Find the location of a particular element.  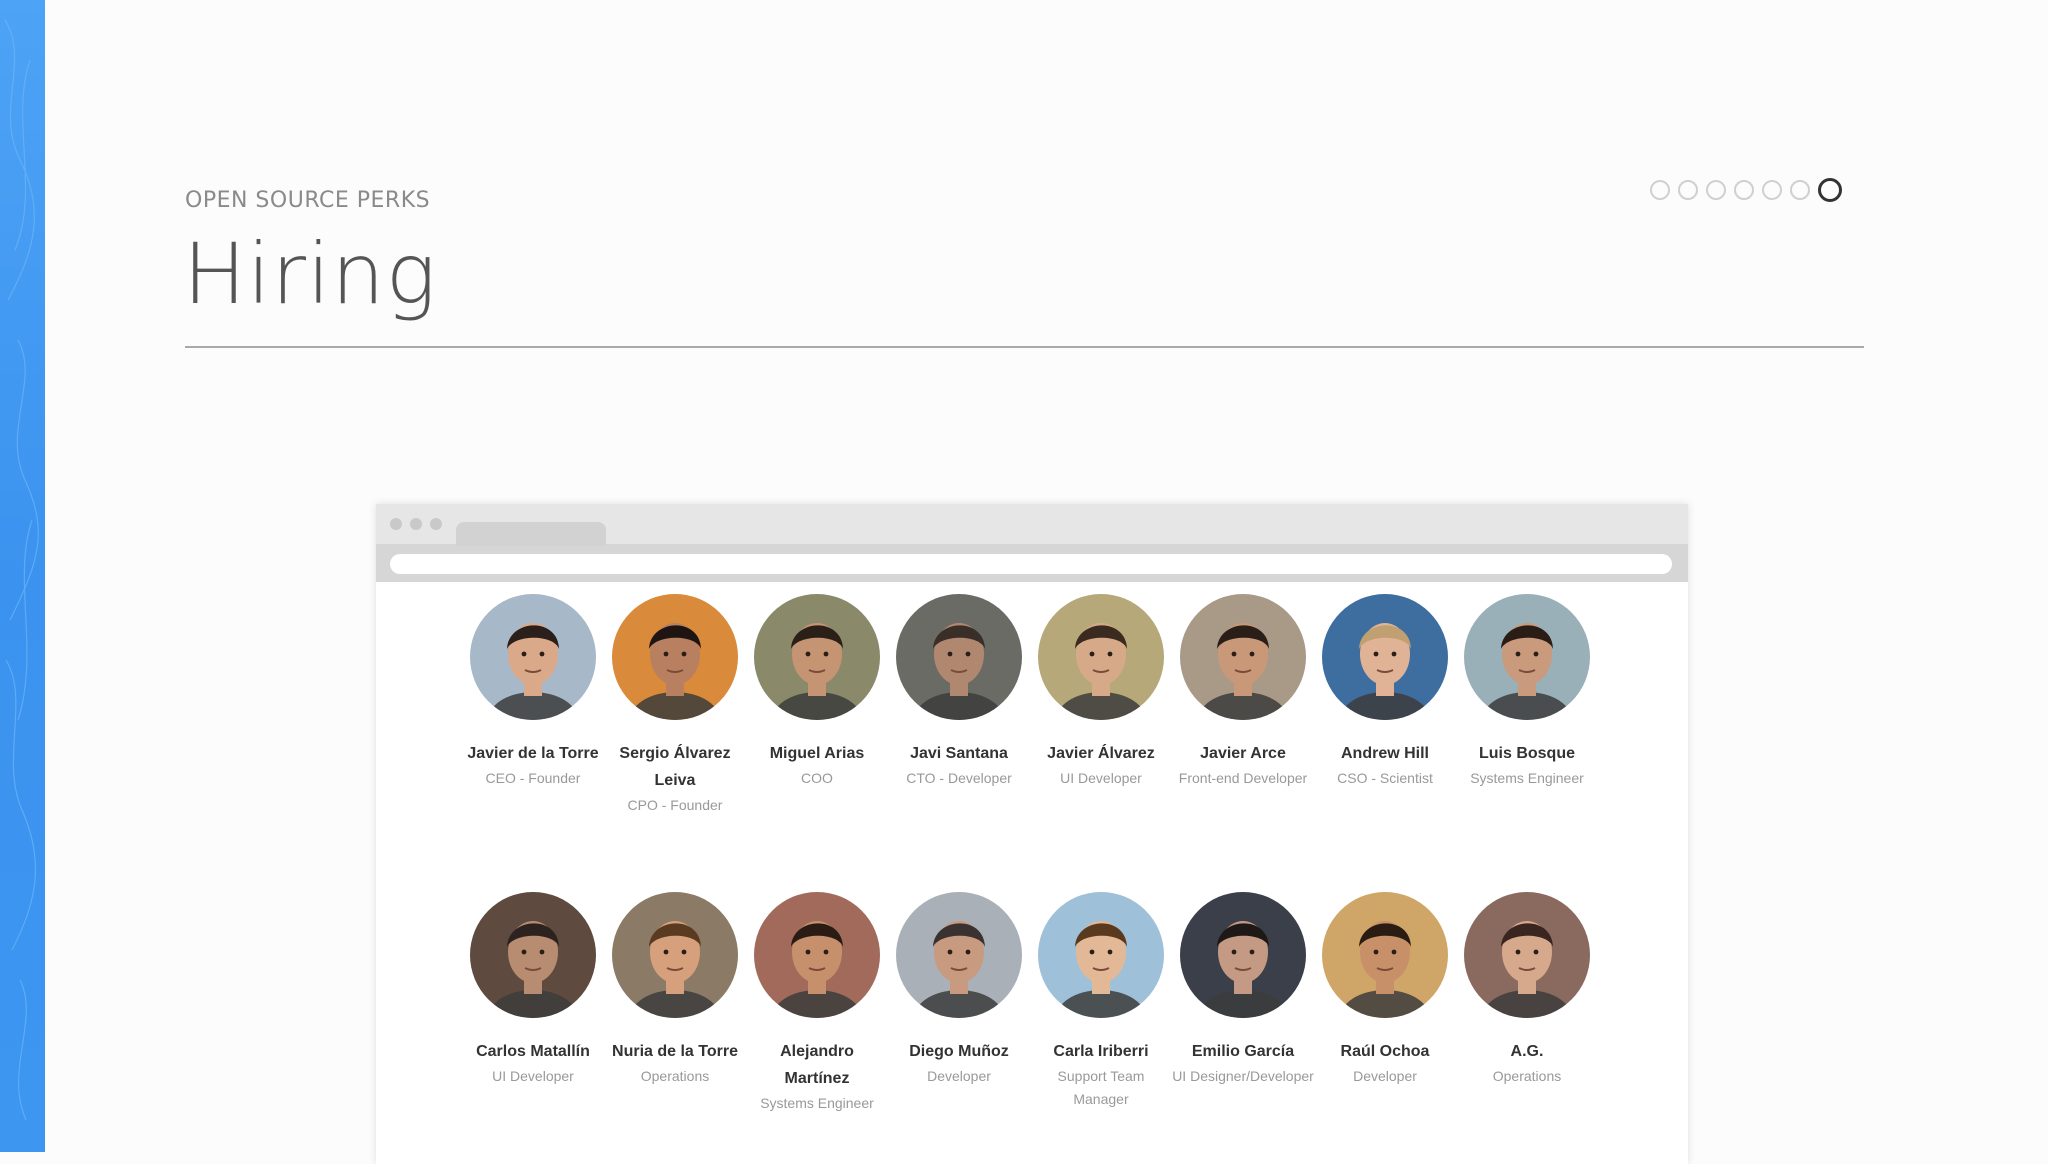

title-divider is located at coordinates (1024, 347).